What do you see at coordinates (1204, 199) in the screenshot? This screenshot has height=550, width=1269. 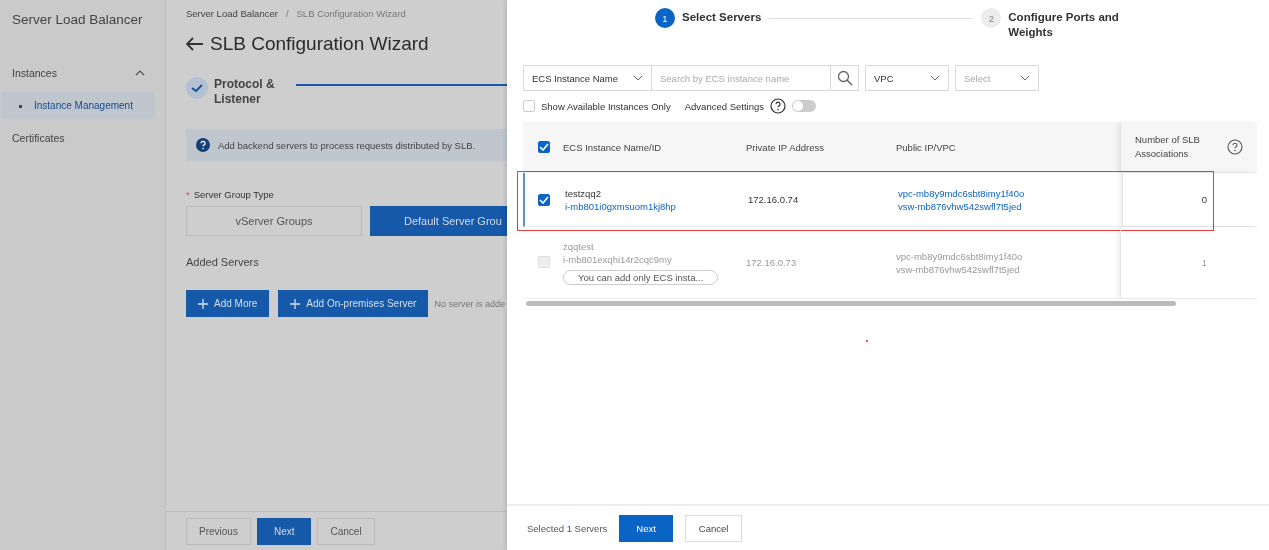 I see `table-cell: 0` at bounding box center [1204, 199].